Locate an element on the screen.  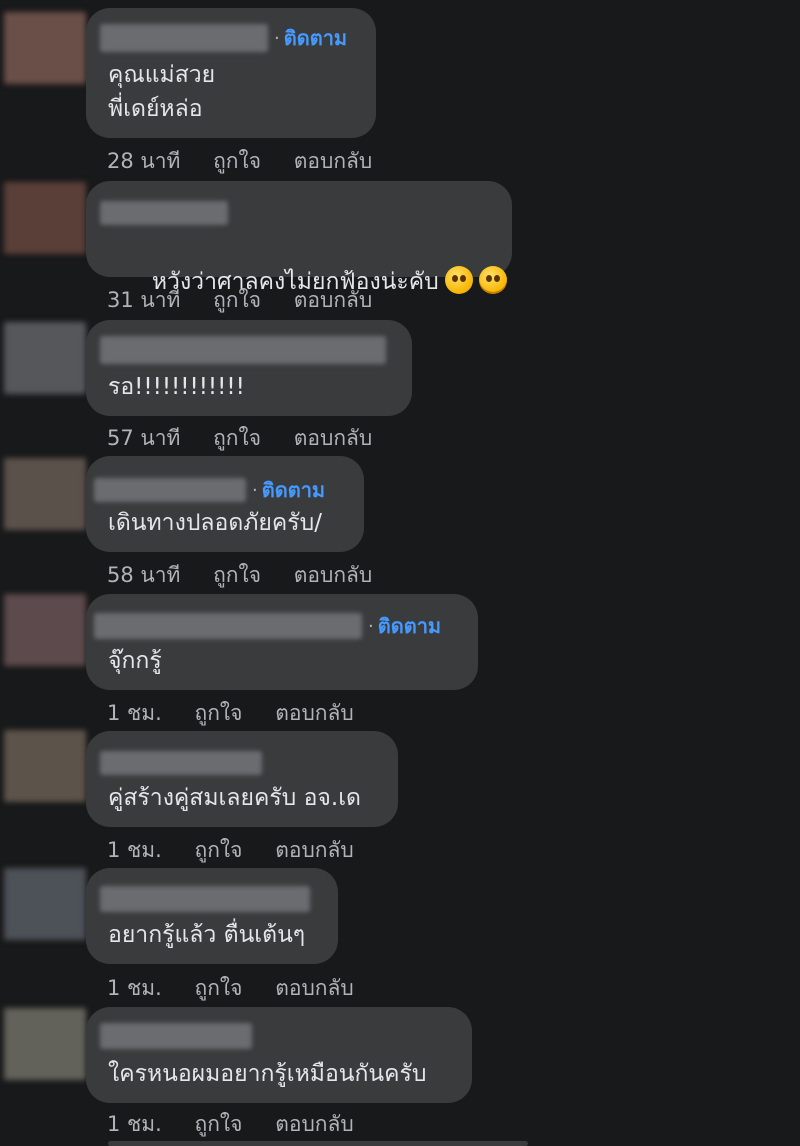
comment-bubble: · ติดตาม จุ๊กกรู้ is located at coordinates (282, 642).